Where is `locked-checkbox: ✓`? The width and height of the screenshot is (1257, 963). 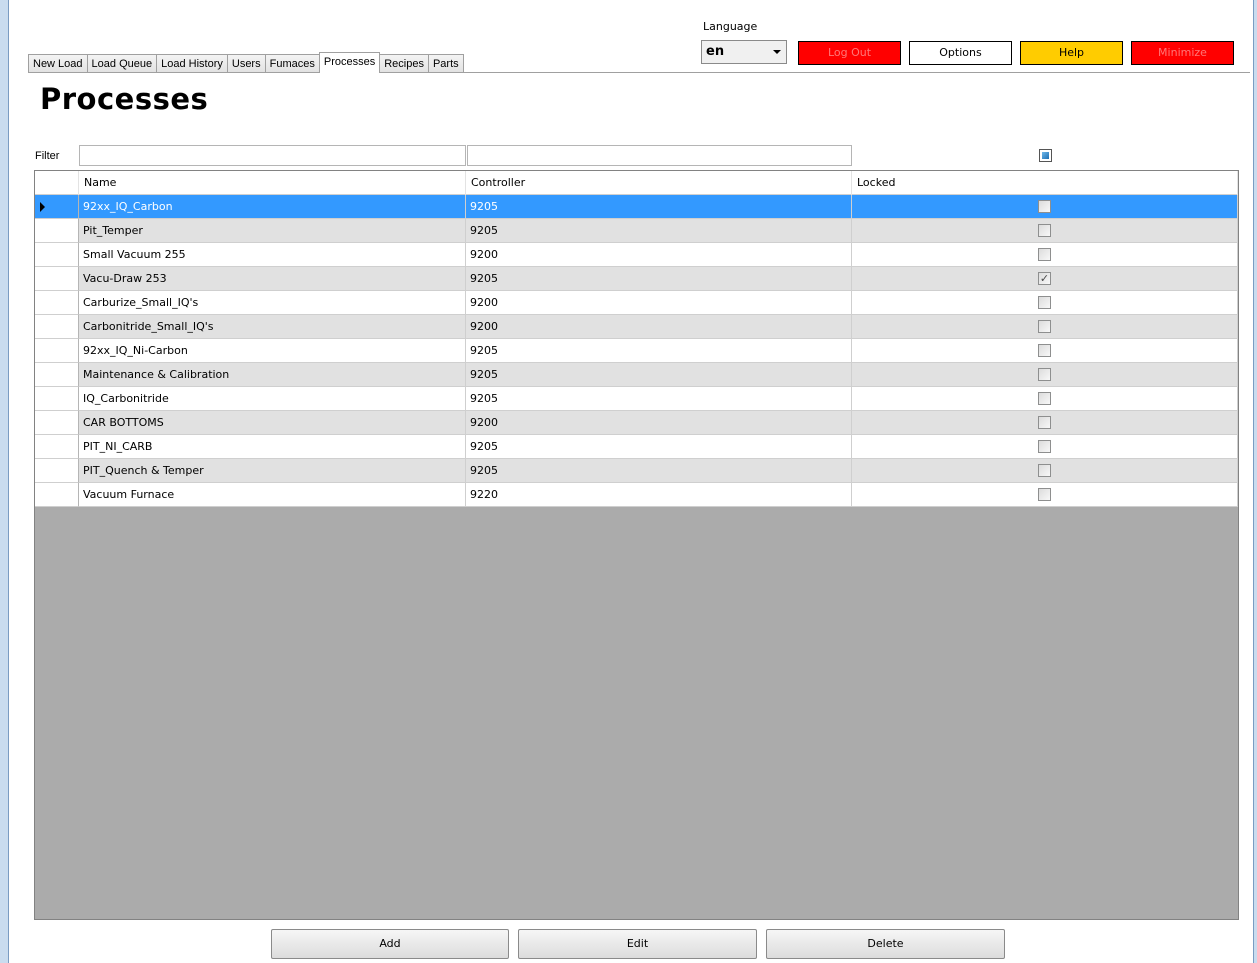 locked-checkbox: ✓ is located at coordinates (1044, 278).